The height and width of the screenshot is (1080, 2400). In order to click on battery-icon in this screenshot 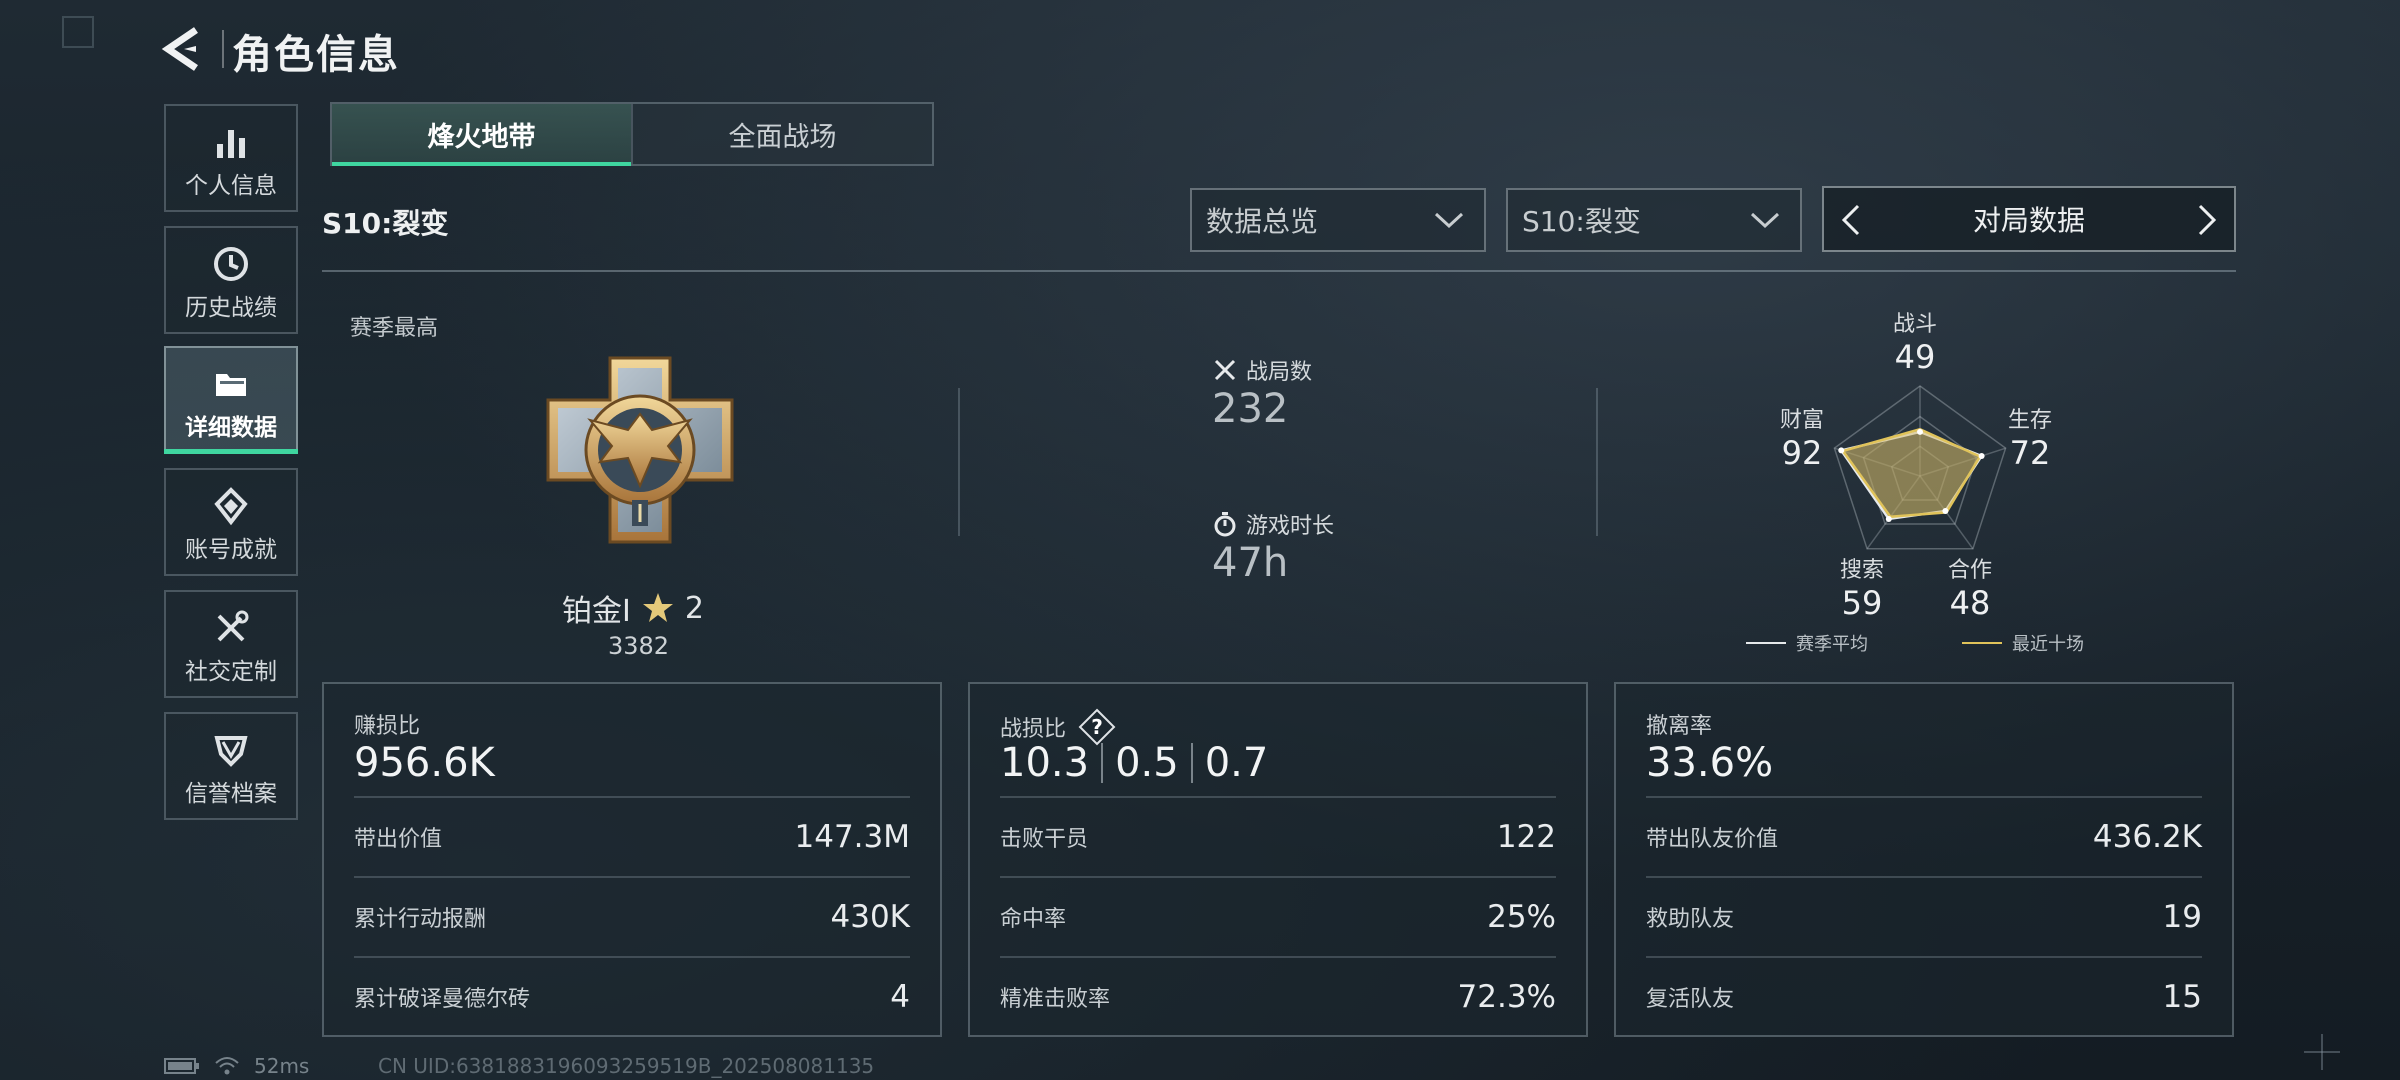, I will do `click(181, 1066)`.